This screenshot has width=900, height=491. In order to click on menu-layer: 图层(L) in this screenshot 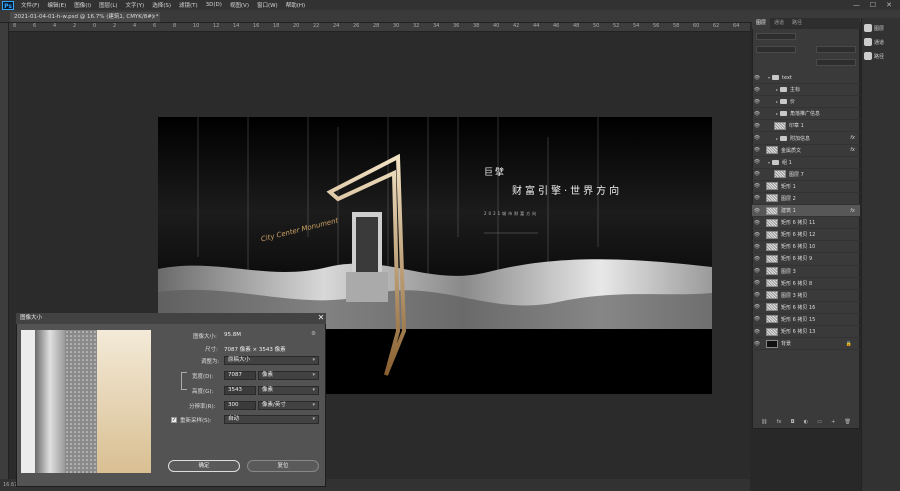, I will do `click(108, 5)`.